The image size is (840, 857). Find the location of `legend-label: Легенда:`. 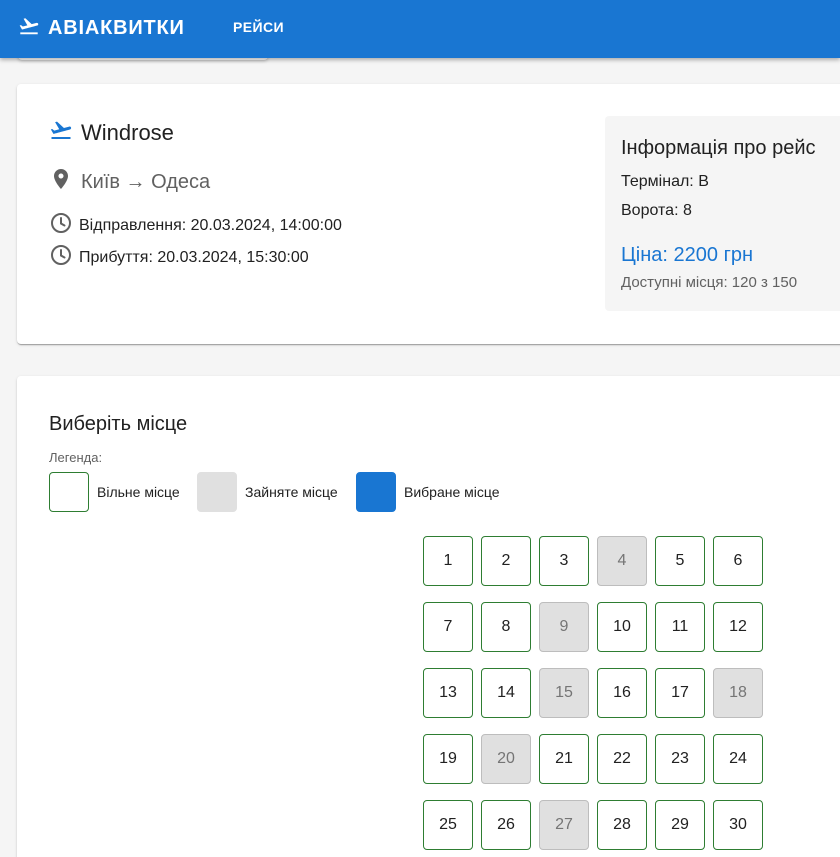

legend-label: Легенда: is located at coordinates (76, 457).